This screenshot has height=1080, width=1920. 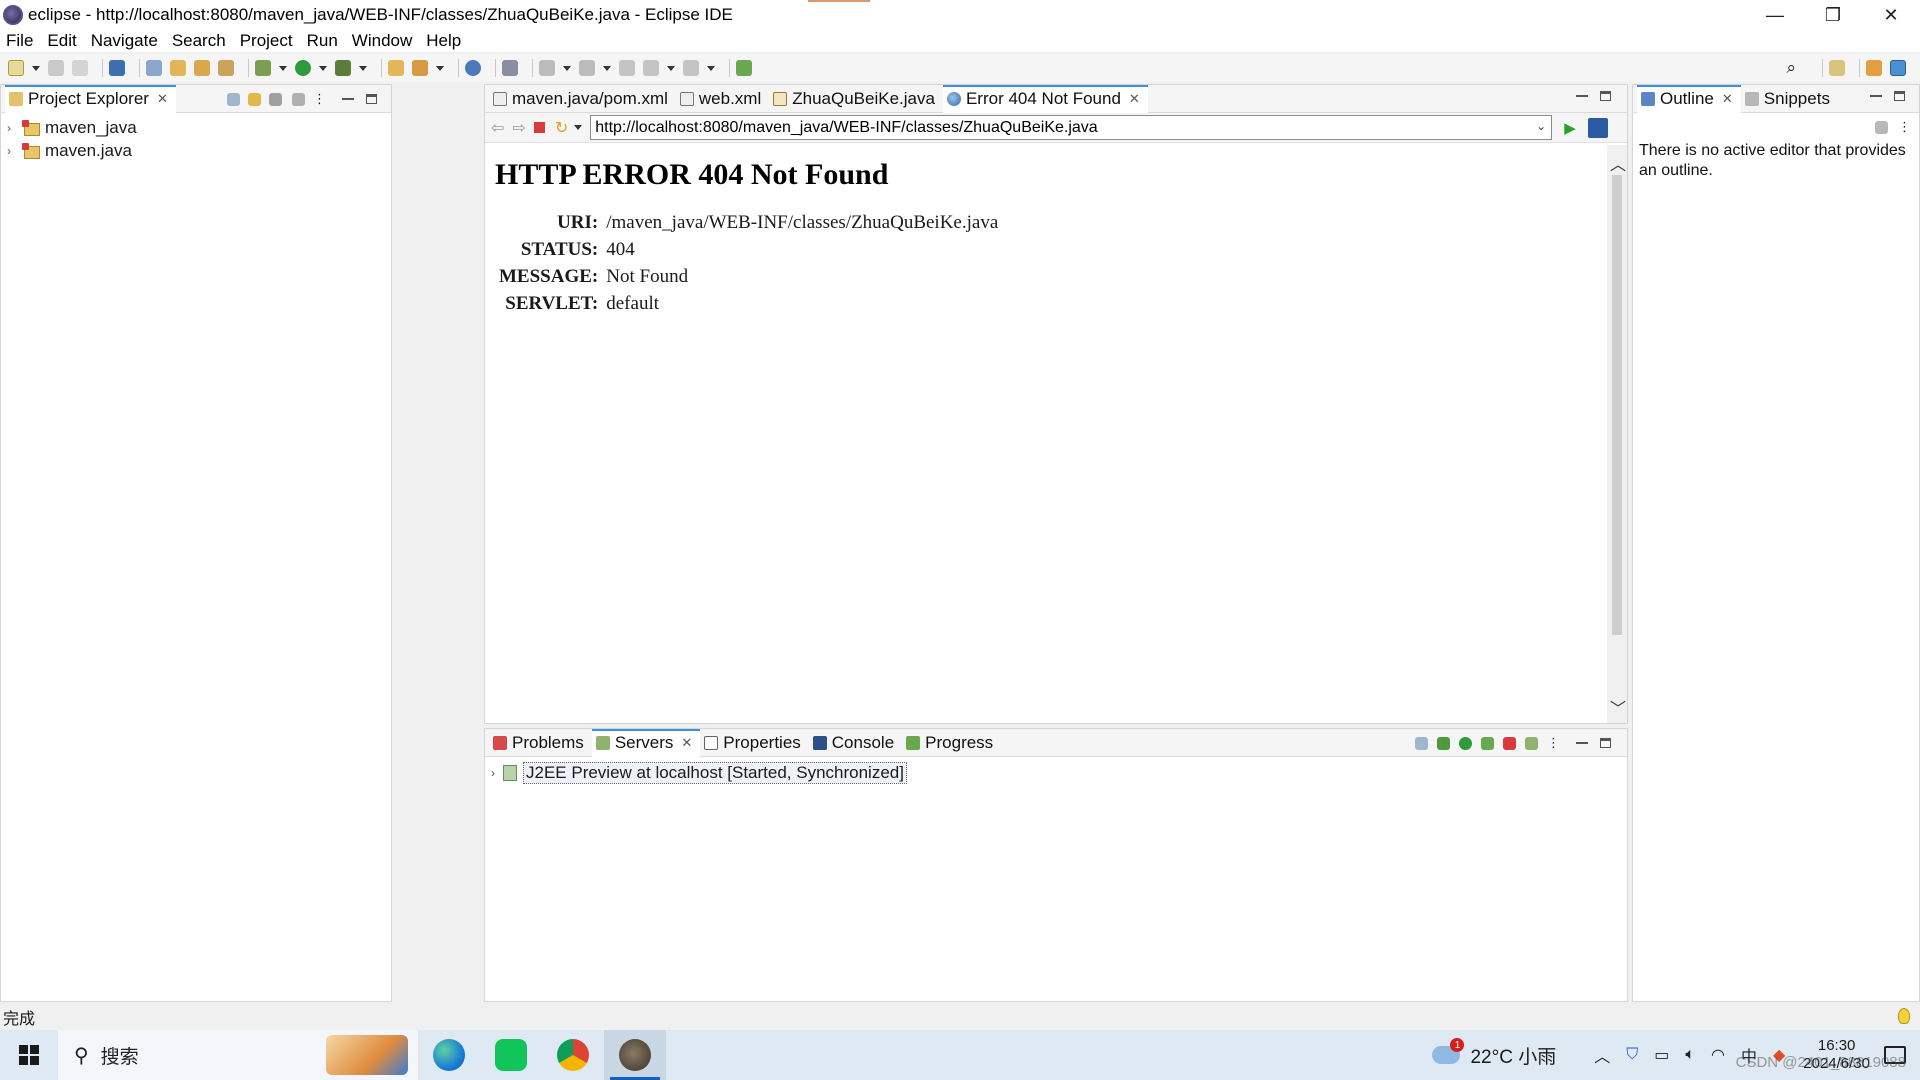 What do you see at coordinates (1597, 127) in the screenshot?
I see `open-external-browser-icon` at bounding box center [1597, 127].